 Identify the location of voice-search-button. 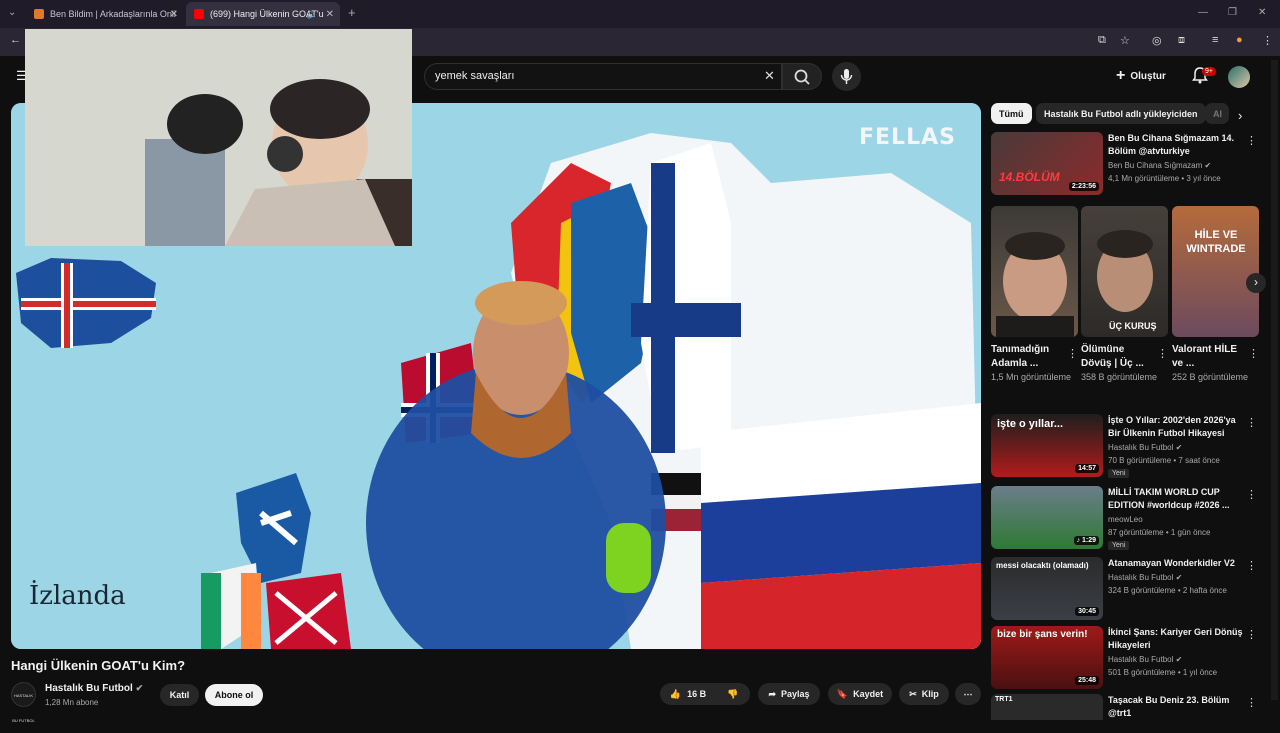
(846, 76).